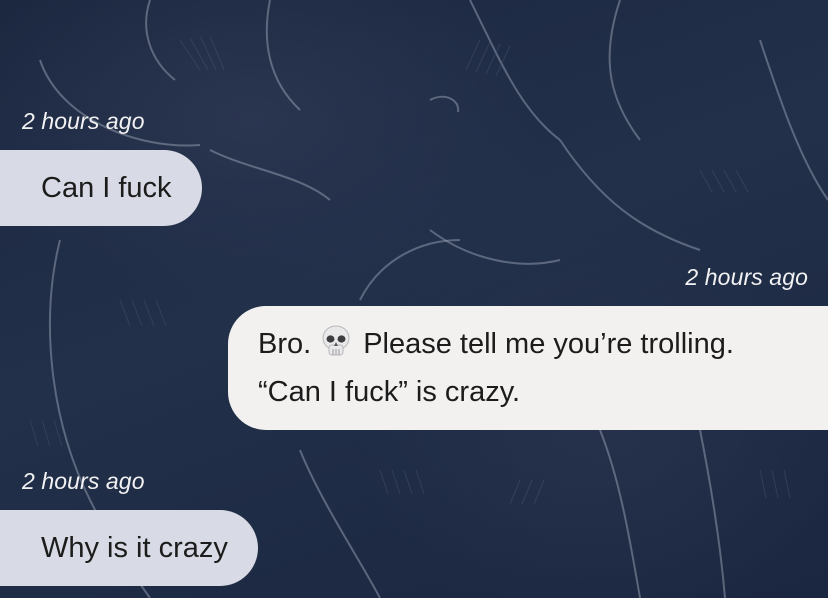  I want to click on skull-emoji-icon, so click(336, 340).